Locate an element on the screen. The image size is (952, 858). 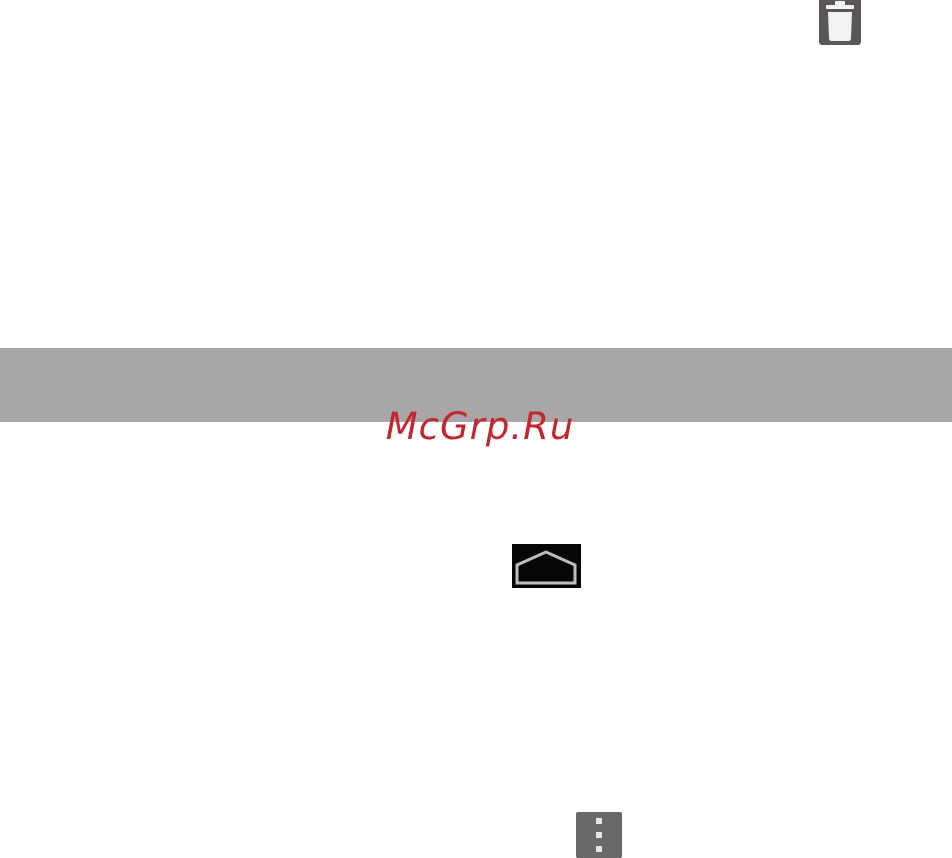
watermark: McGrp.Ru is located at coordinates (480, 426).